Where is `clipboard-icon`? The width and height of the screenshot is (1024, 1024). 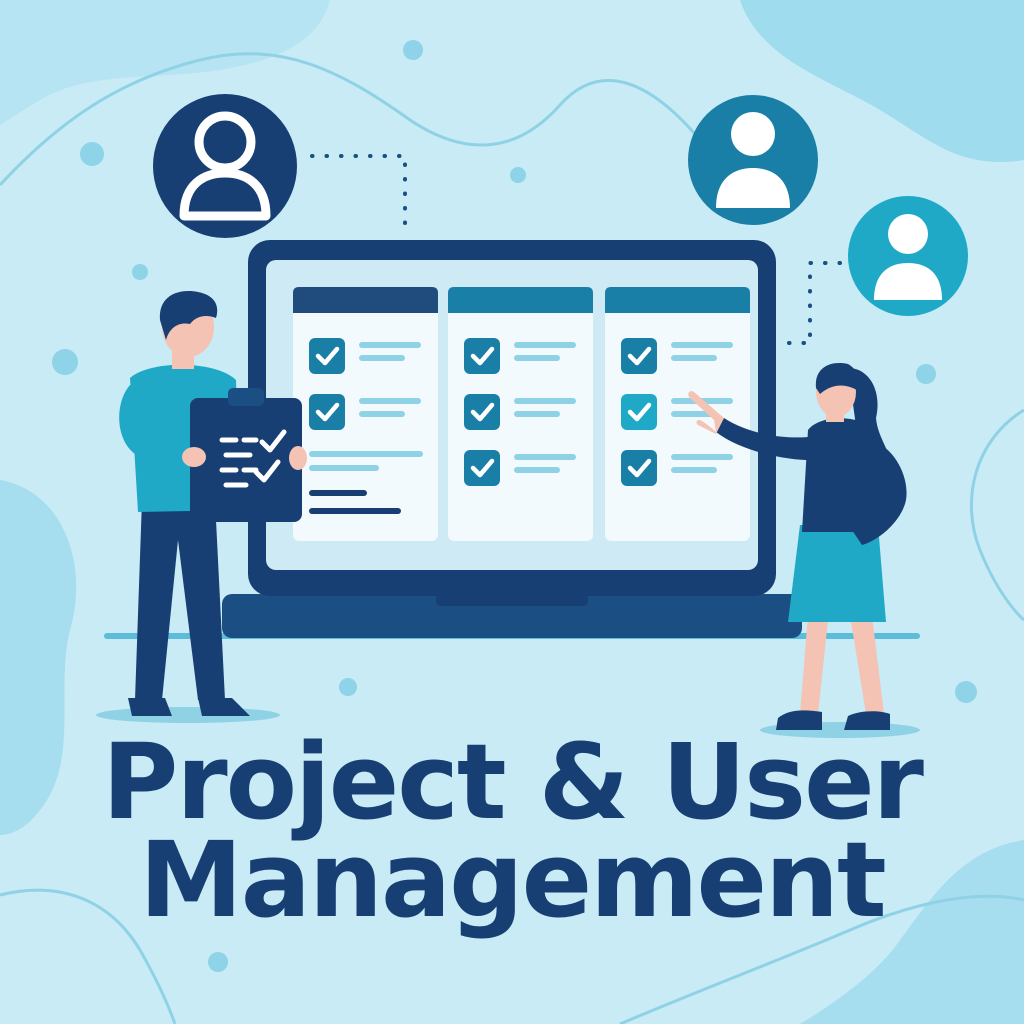 clipboard-icon is located at coordinates (244, 455).